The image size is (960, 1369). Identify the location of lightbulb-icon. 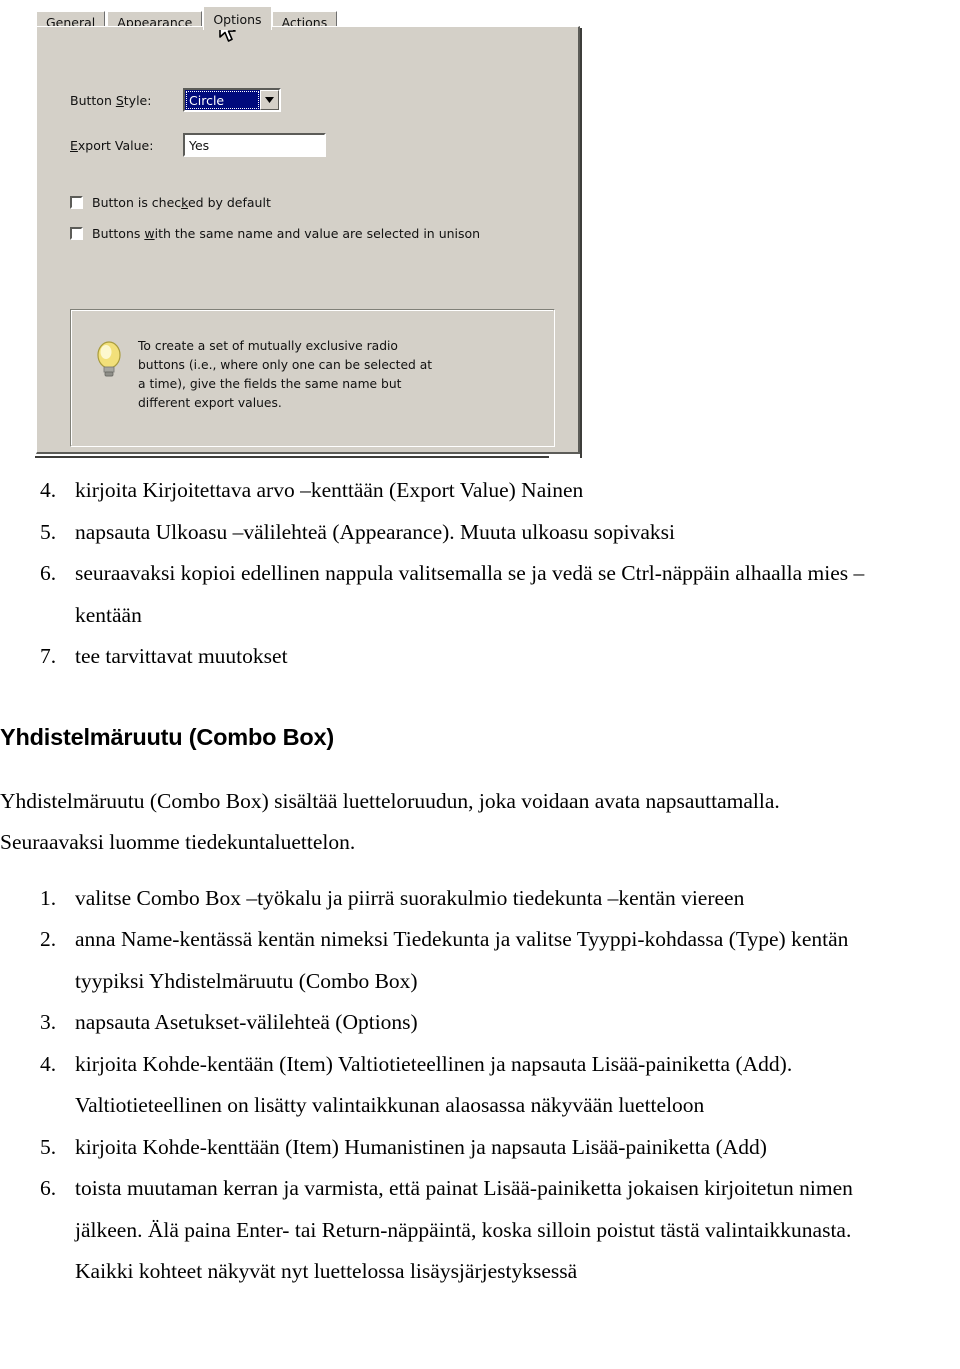
(109, 362).